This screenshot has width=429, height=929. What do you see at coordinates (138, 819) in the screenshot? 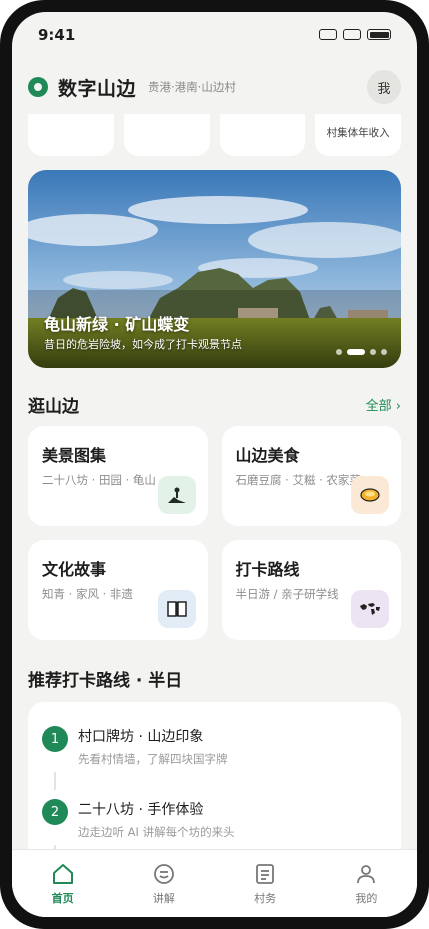
I see `route-step: 2 二十八坊 · 手作体验 边走边听 AI 讲解每个坊的来头` at bounding box center [138, 819].